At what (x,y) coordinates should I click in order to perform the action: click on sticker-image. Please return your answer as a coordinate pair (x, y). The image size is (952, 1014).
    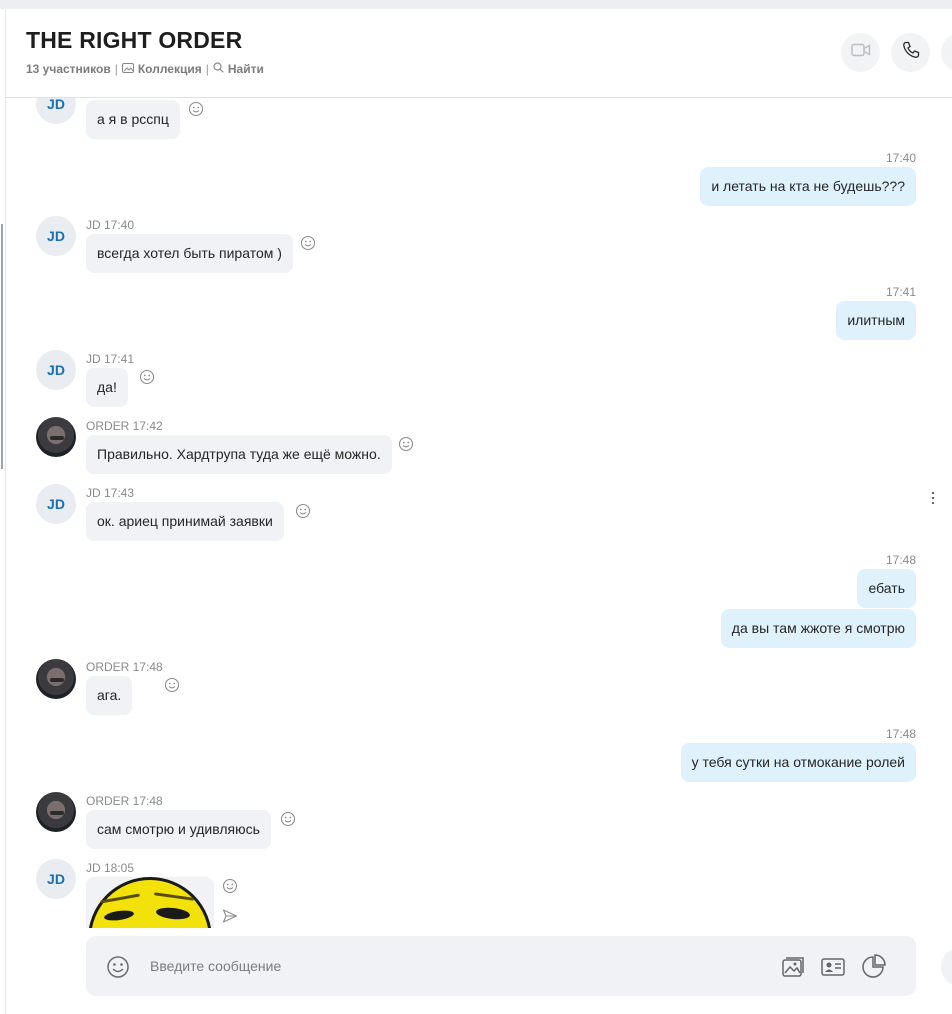
    Looking at the image, I should click on (150, 902).